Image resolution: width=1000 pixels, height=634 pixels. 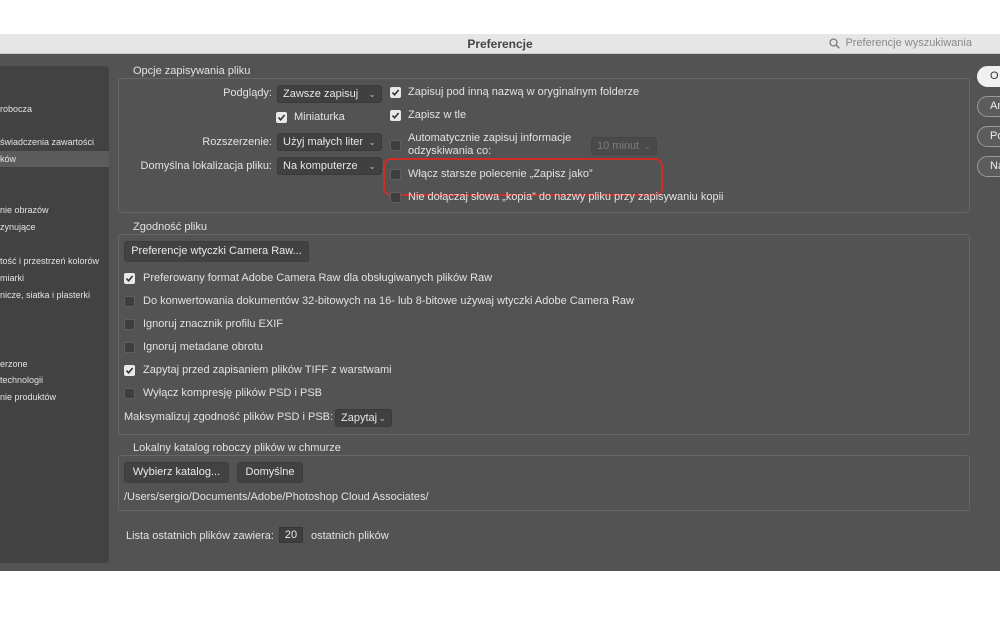 I want to click on previous-button: Po, so click(x=988, y=136).